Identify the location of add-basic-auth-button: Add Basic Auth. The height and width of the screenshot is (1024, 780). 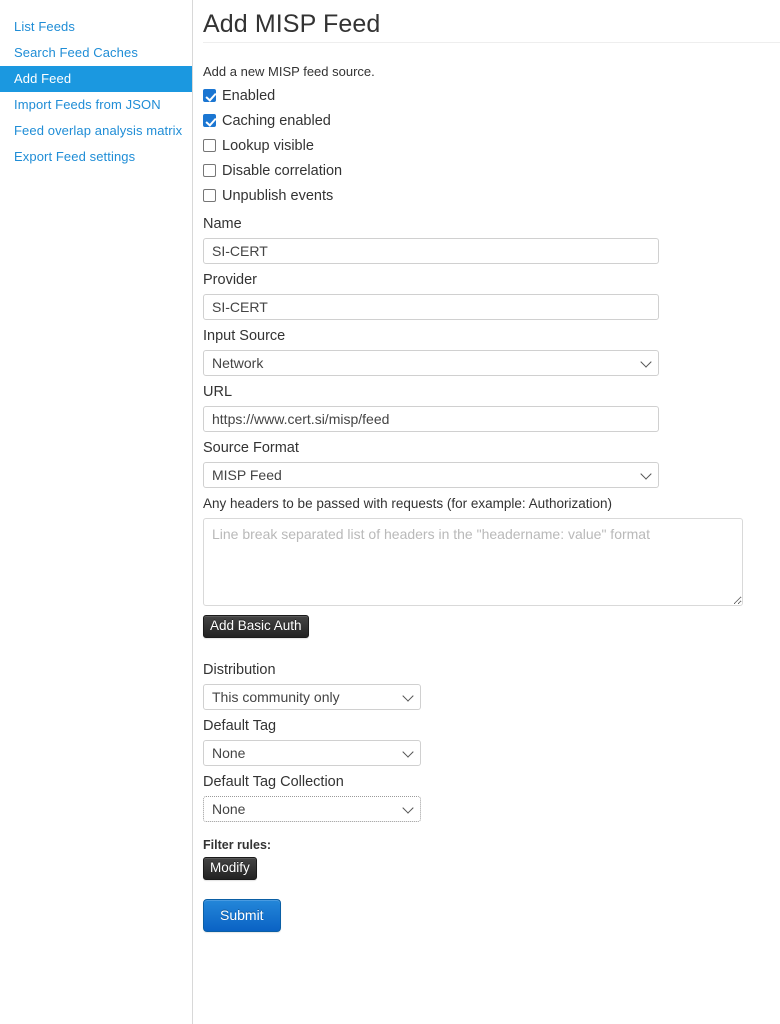
(256, 626).